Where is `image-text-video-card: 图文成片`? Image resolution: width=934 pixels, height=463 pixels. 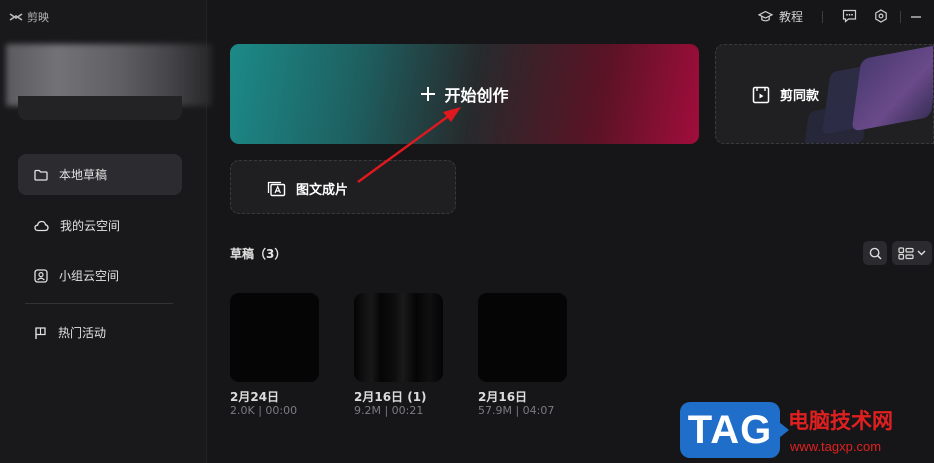 image-text-video-card: 图文成片 is located at coordinates (343, 187).